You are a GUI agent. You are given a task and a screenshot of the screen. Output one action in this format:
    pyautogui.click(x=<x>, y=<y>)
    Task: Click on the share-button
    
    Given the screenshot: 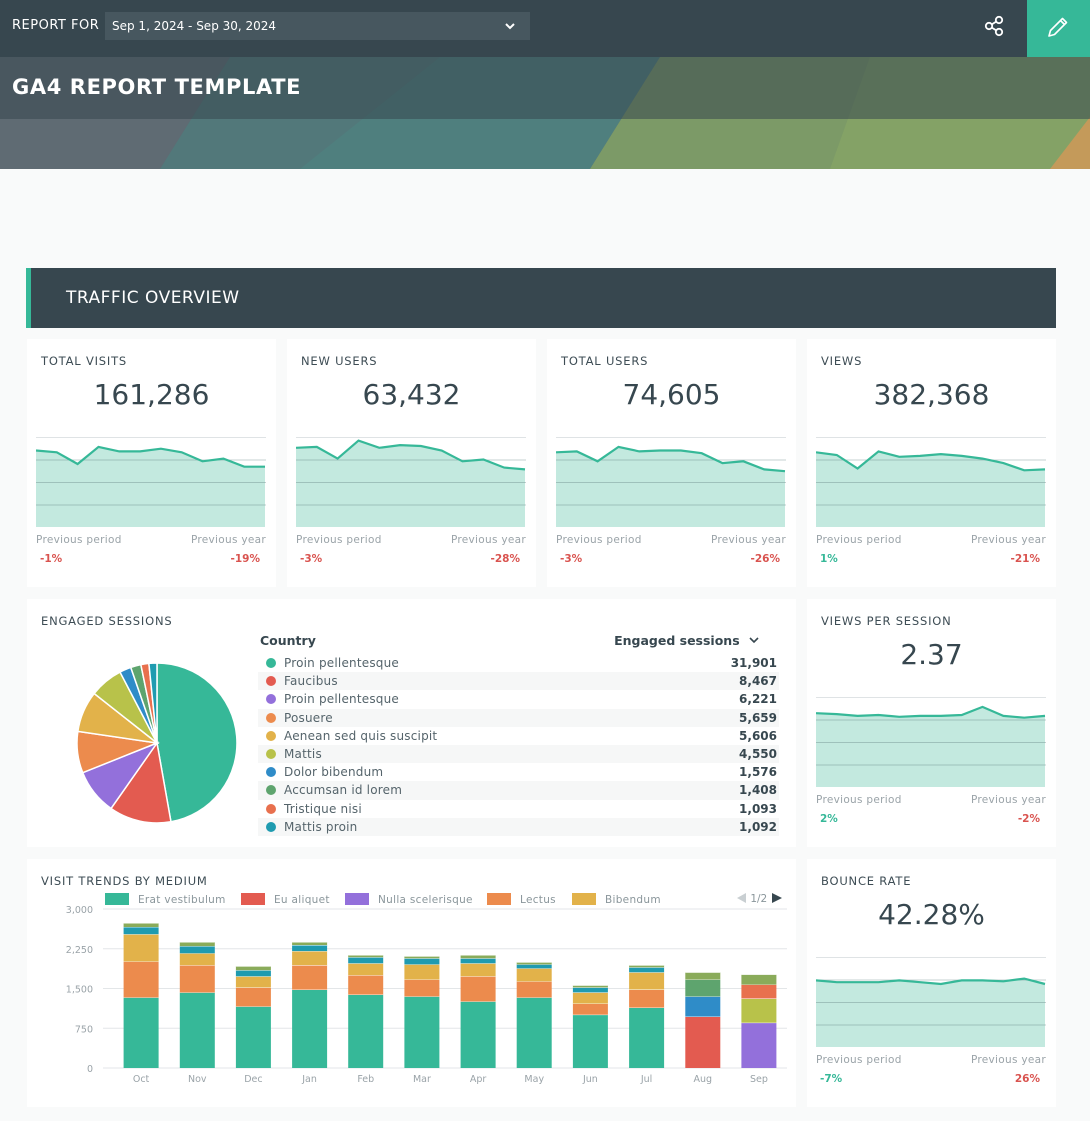 What is the action you would take?
    pyautogui.click(x=995, y=27)
    